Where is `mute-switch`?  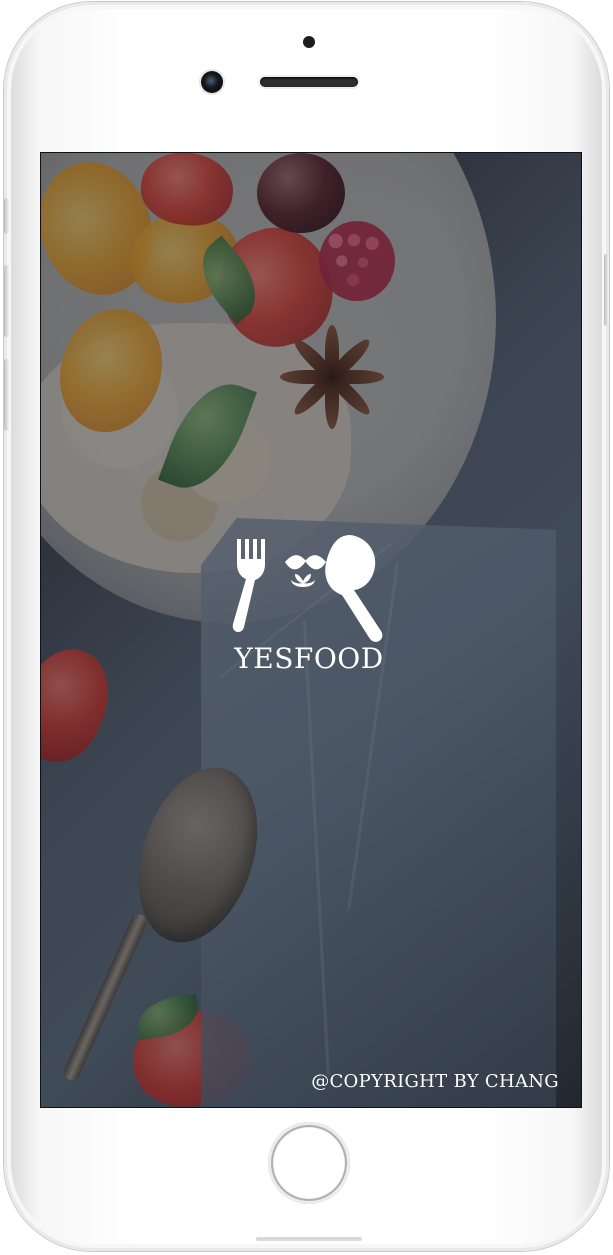
mute-switch is located at coordinates (6, 216).